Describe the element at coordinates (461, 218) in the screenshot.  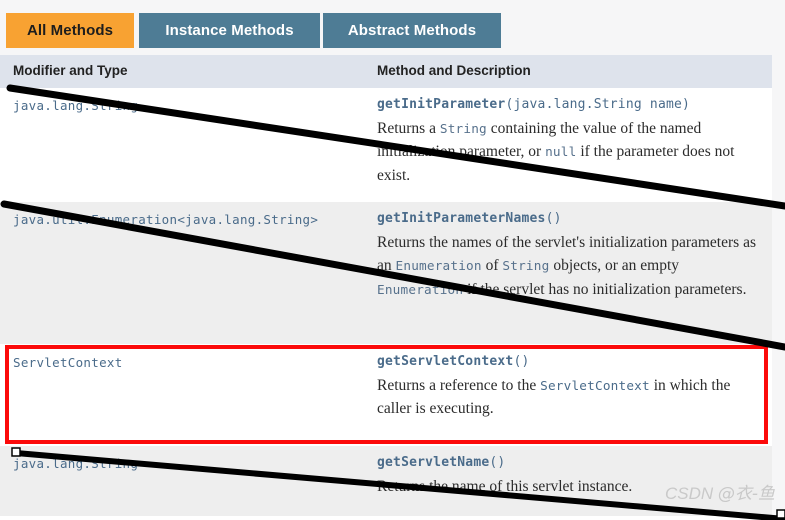
I see `method-name-link: getInitParameterNames` at that location.